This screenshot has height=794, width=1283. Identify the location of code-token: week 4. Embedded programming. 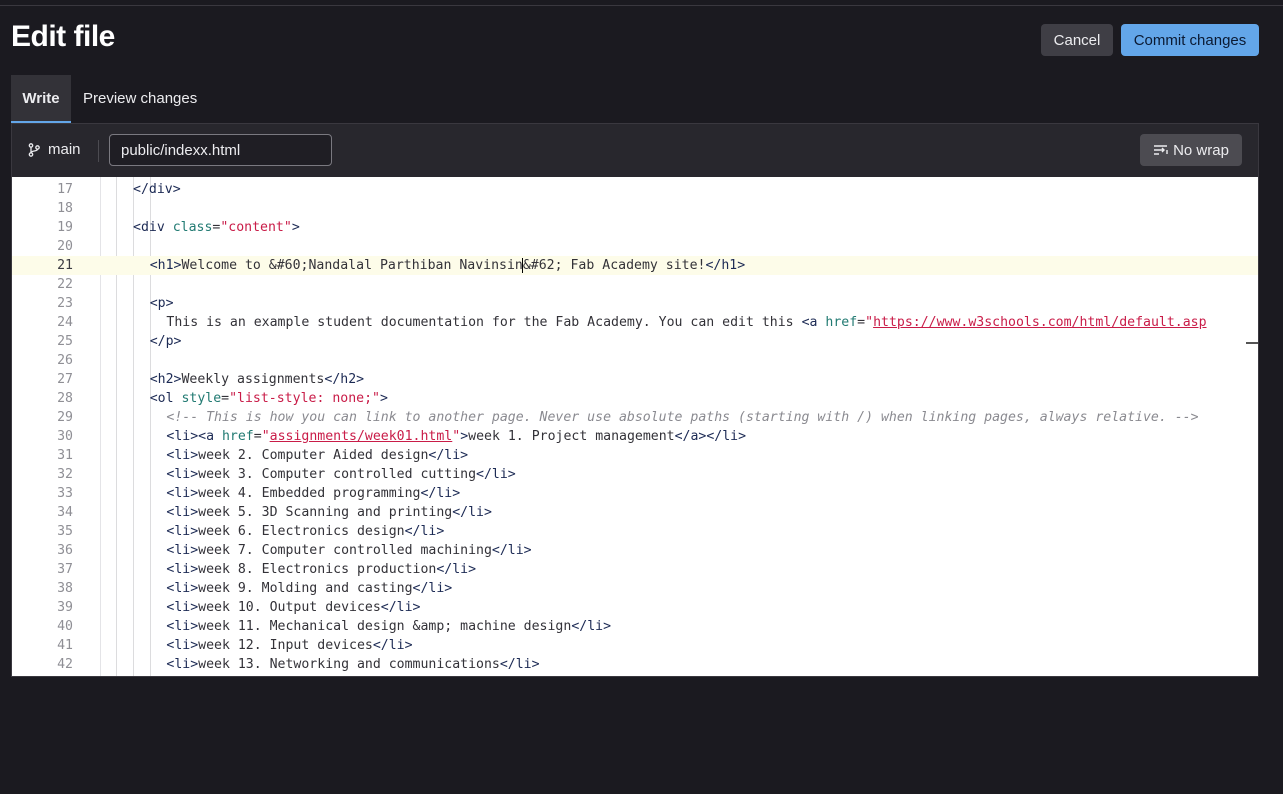
(309, 493).